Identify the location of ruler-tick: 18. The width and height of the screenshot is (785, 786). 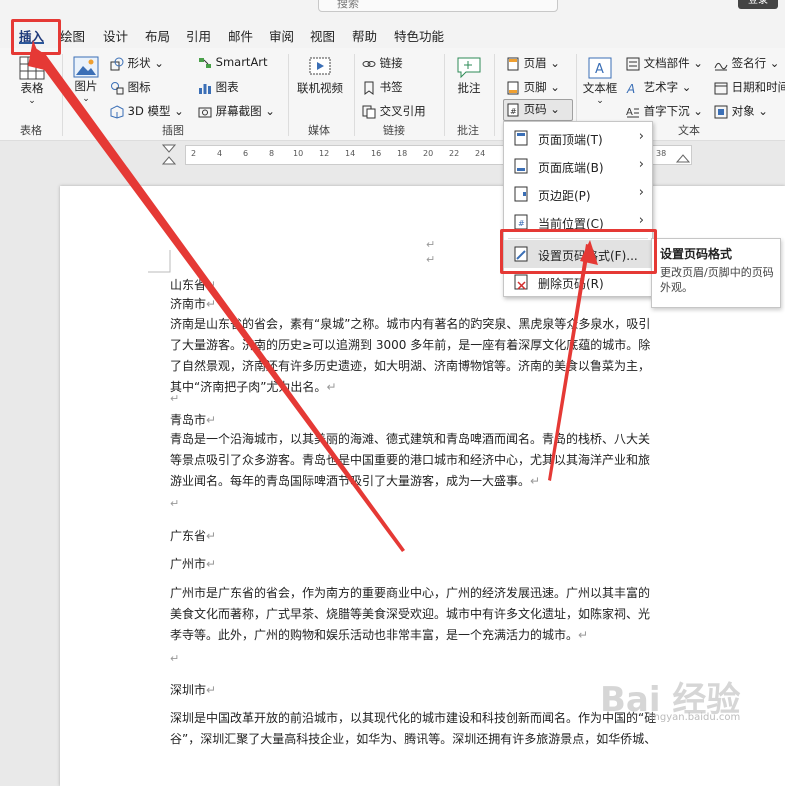
(402, 153).